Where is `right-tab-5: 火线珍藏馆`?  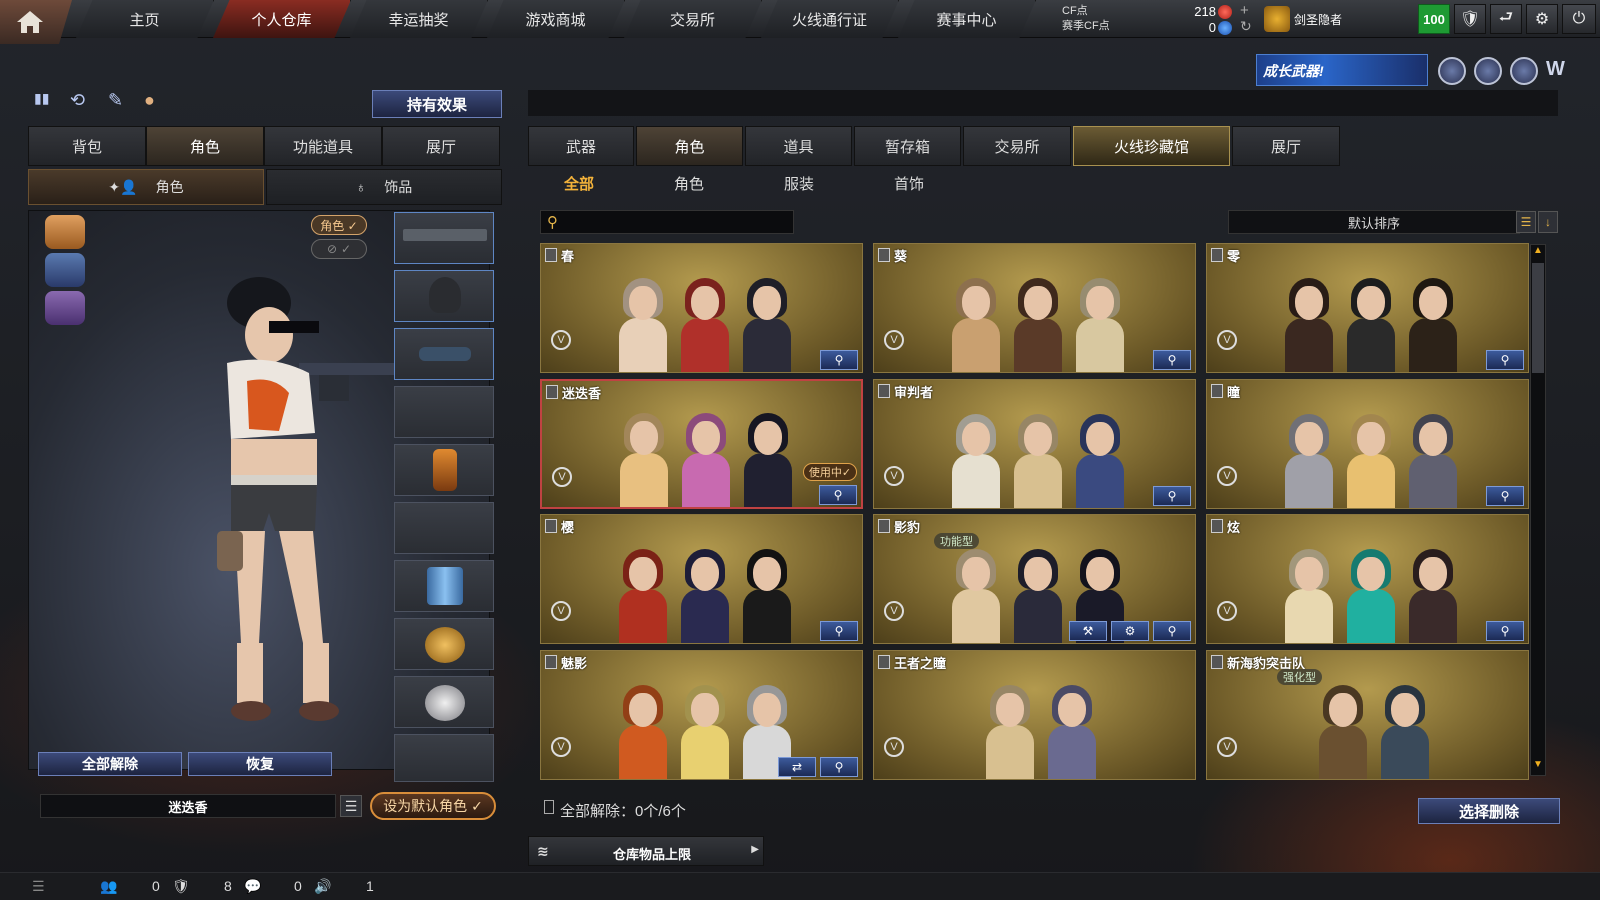
right-tab-5: 火线珍藏馆 is located at coordinates (1151, 146).